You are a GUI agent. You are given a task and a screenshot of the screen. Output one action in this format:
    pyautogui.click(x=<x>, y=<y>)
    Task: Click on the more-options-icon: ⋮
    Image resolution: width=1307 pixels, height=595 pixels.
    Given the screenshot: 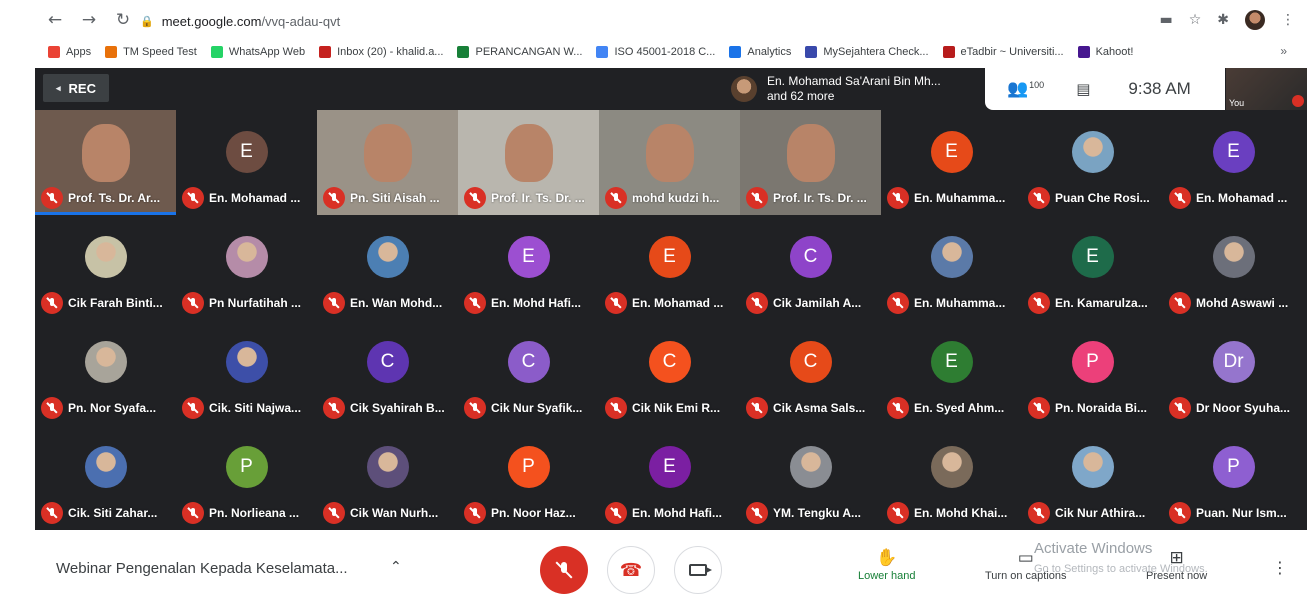 What is the action you would take?
    pyautogui.click(x=1280, y=567)
    